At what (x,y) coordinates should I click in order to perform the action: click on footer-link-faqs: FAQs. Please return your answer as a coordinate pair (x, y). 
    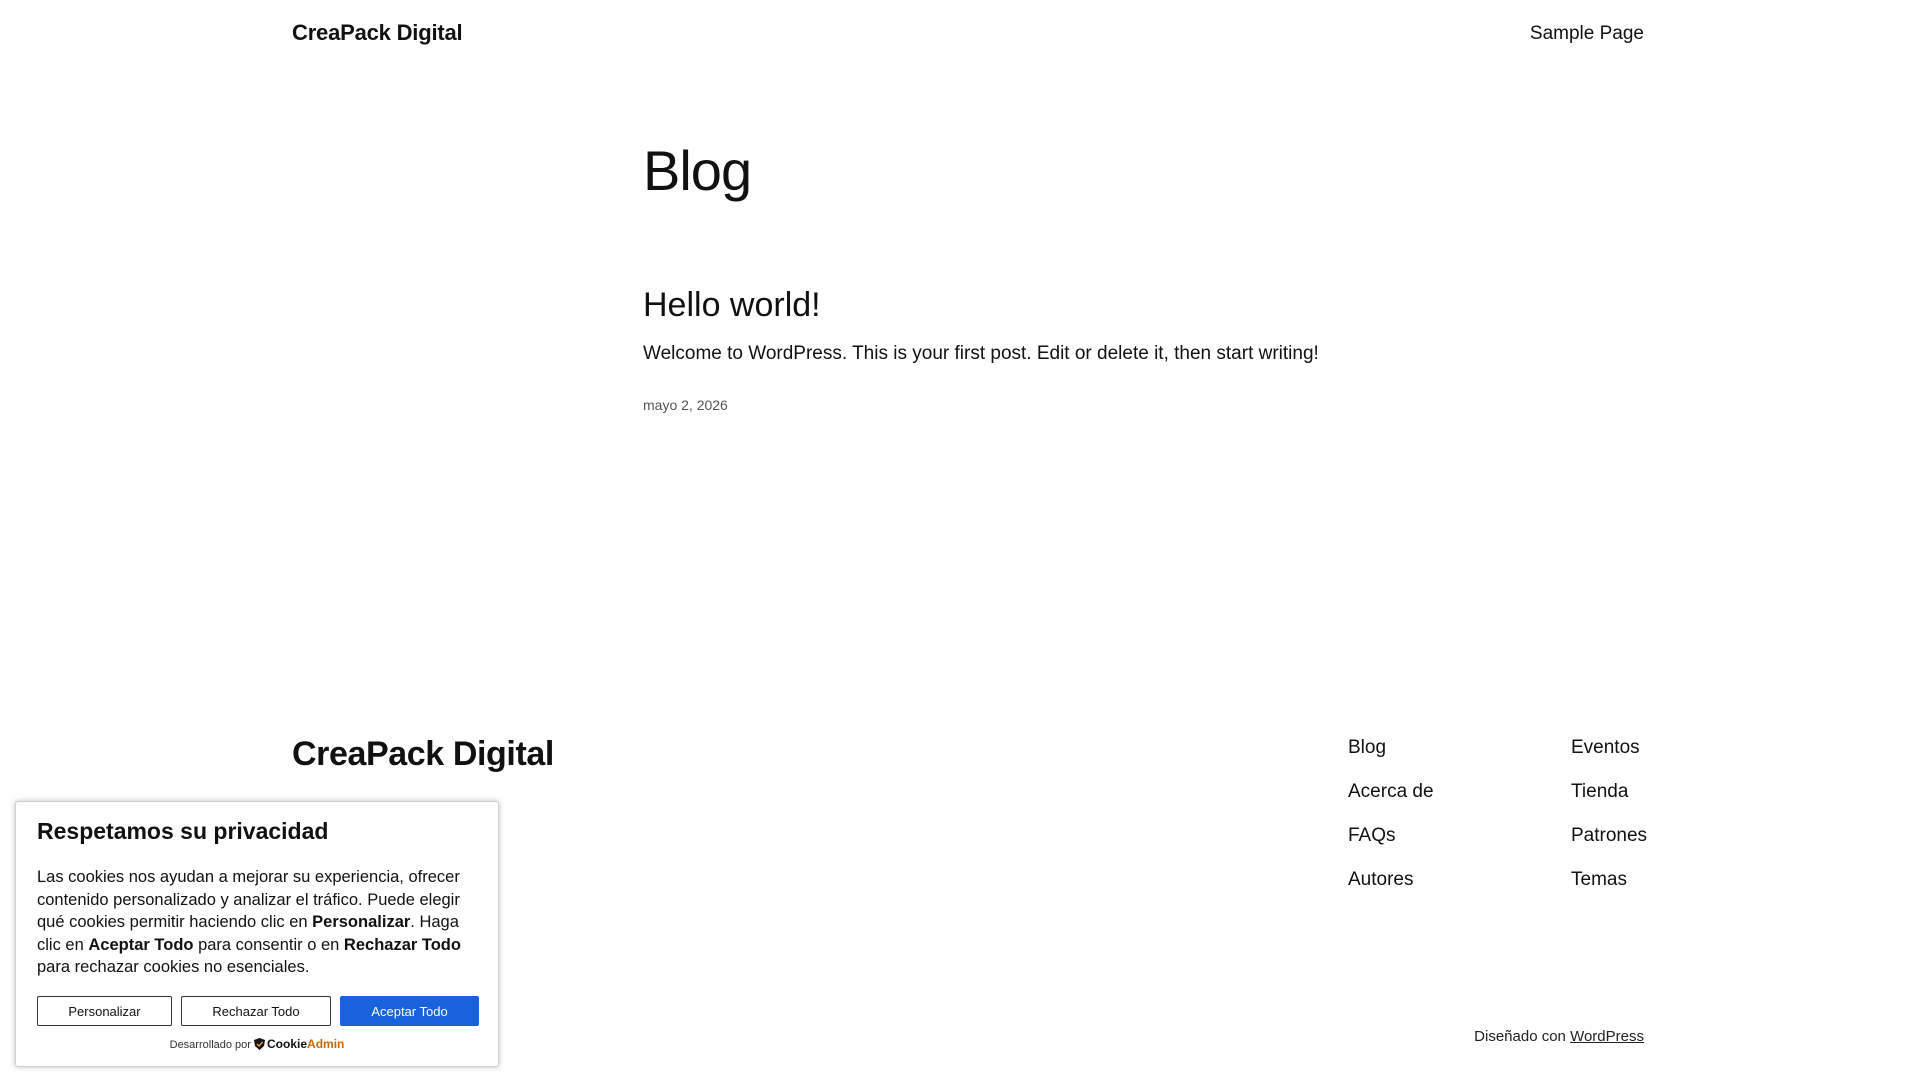
    Looking at the image, I should click on (1391, 836).